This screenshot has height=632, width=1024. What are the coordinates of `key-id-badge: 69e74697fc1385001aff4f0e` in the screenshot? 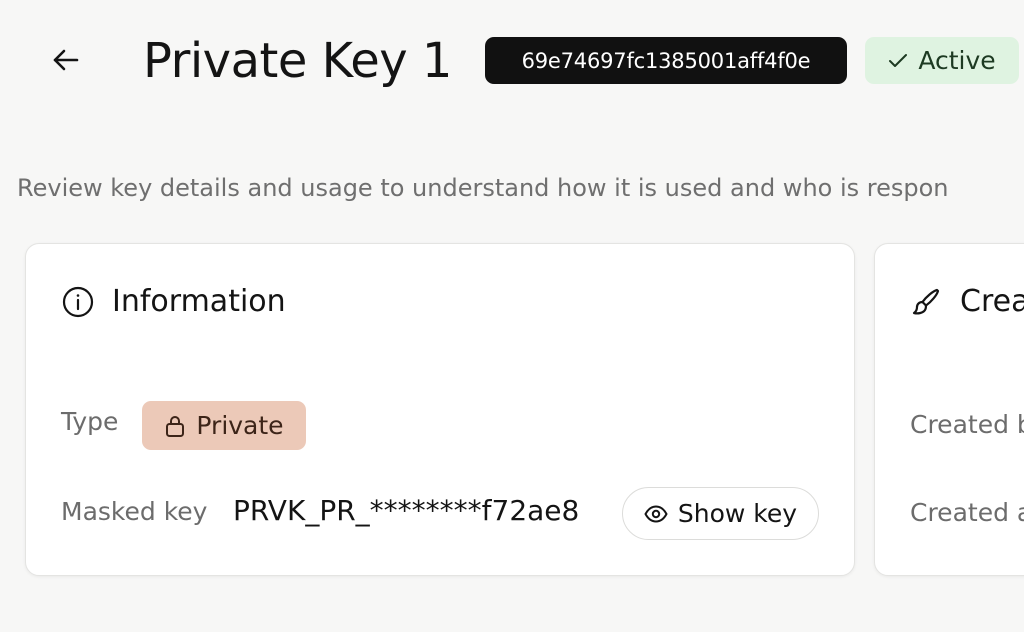 It's located at (666, 60).